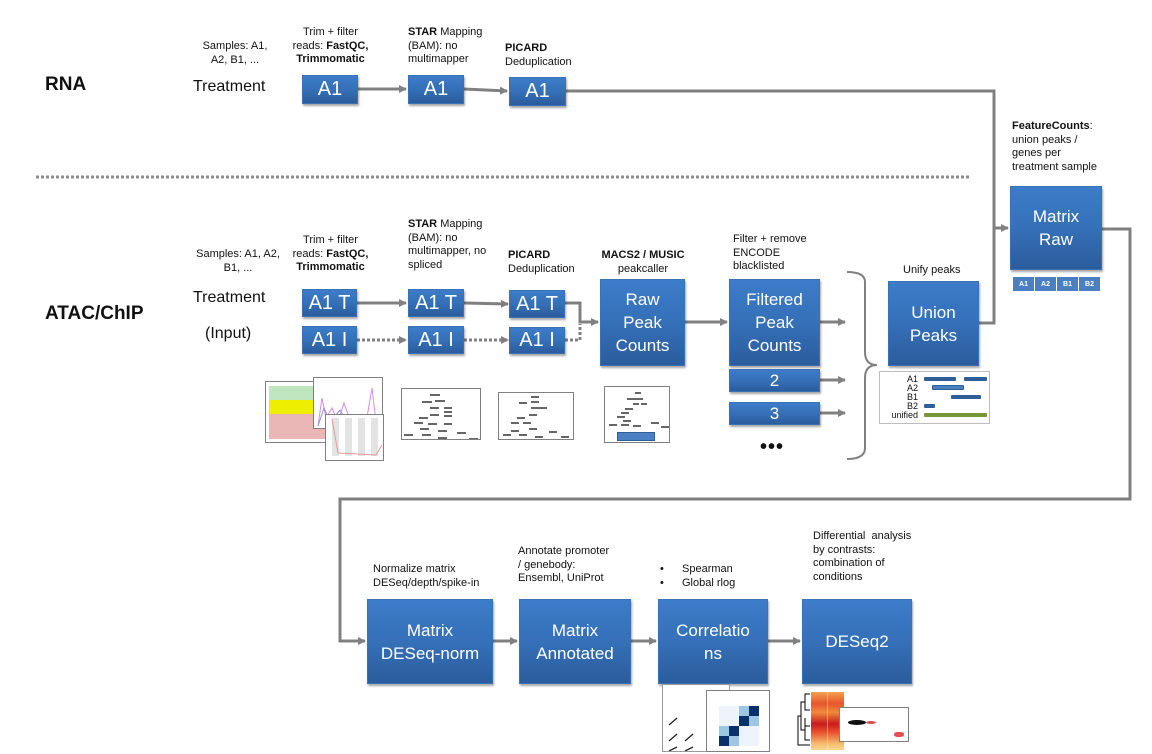 The width and height of the screenshot is (1152, 754). What do you see at coordinates (330, 59) in the screenshot?
I see `note-line: Trimmomatic` at bounding box center [330, 59].